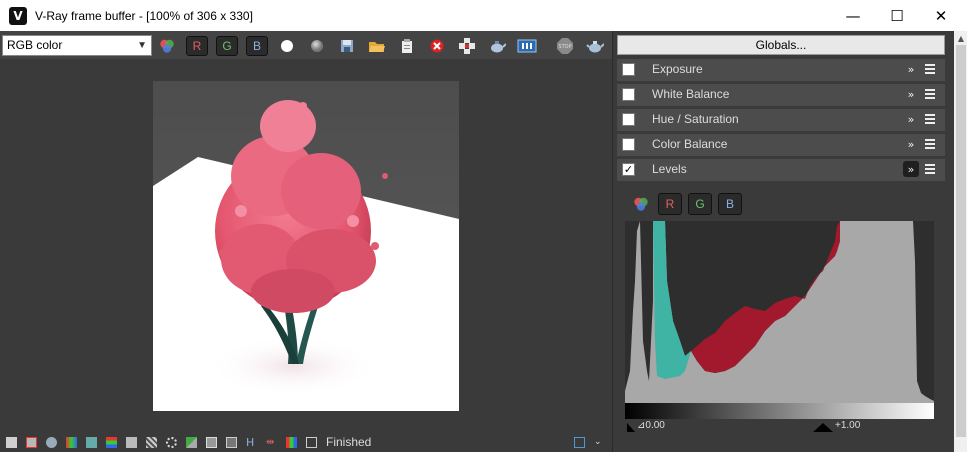 This screenshot has width=967, height=452. I want to click on status-text: Finished, so click(349, 442).